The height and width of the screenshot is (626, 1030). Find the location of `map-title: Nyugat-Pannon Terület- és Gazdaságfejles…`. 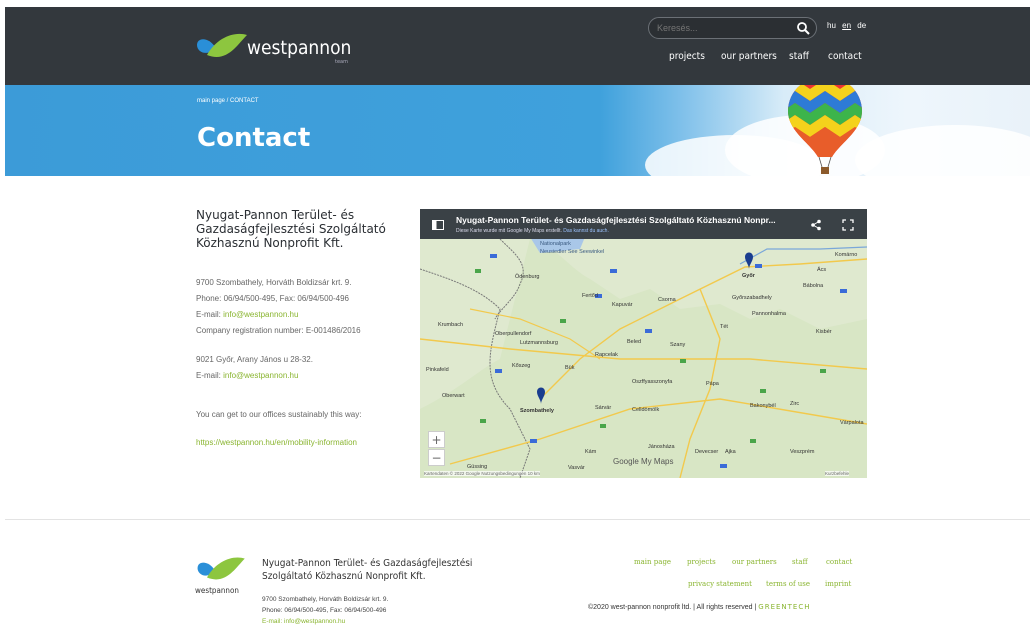

map-title: Nyugat-Pannon Terület- és Gazdaságfejles… is located at coordinates (616, 220).